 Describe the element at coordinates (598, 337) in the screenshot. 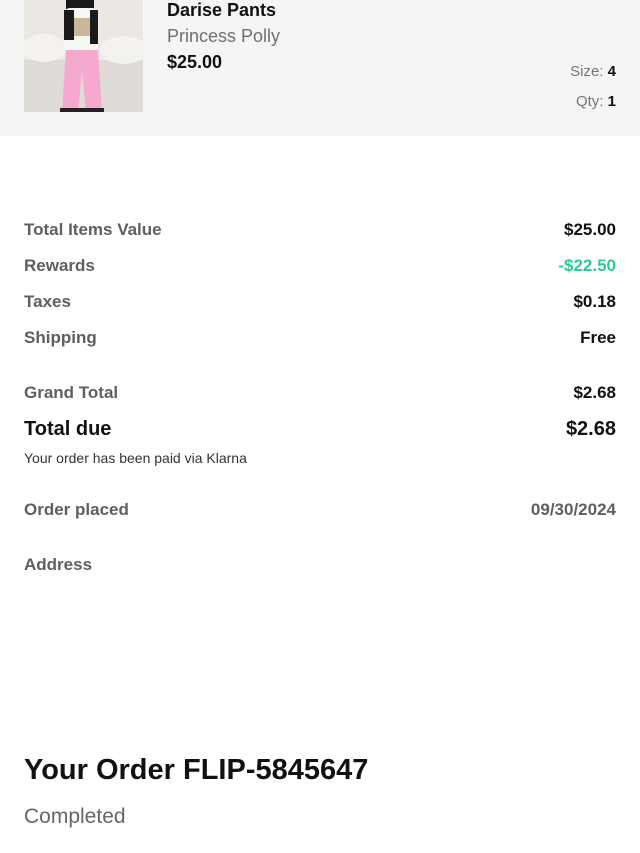

I see `shipping-value: Free` at that location.